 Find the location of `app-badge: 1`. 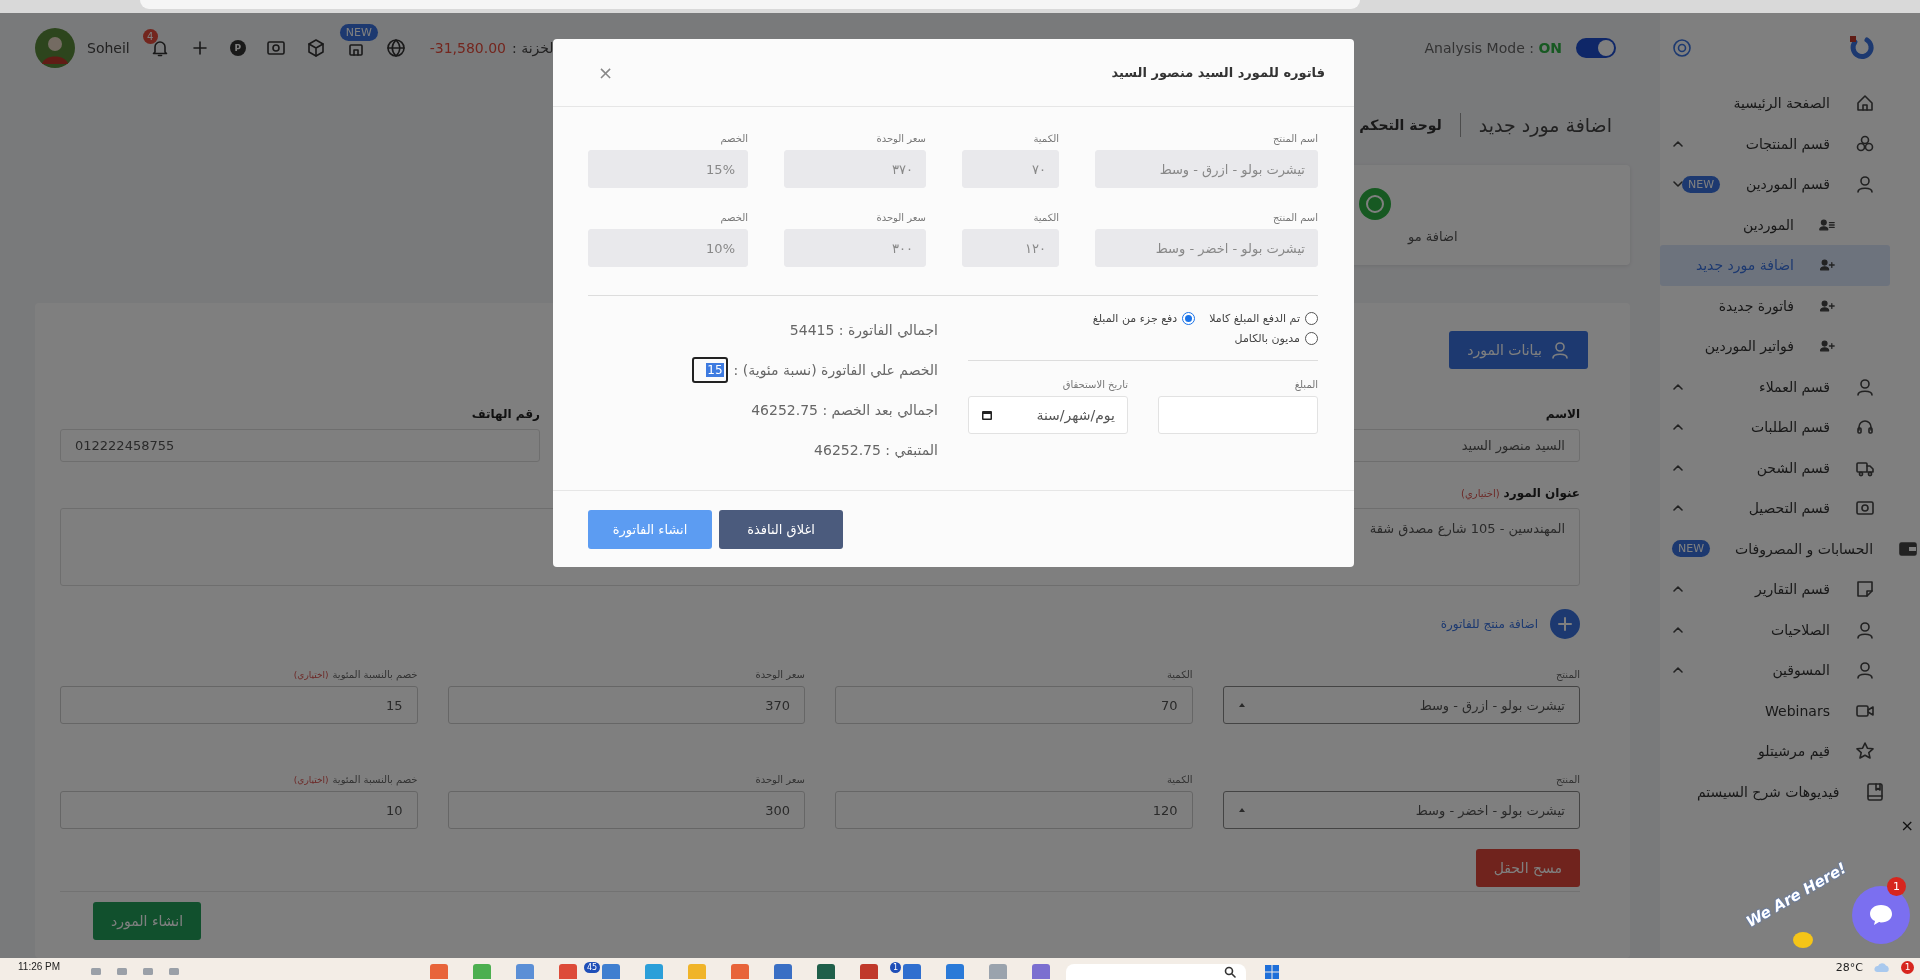

app-badge: 1 is located at coordinates (895, 967).